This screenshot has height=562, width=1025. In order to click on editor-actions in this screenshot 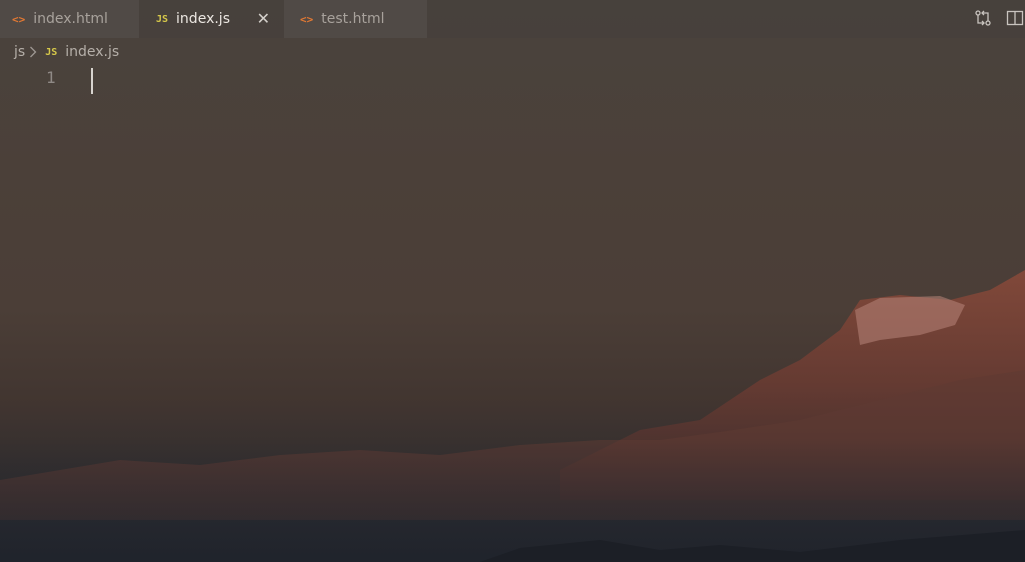, I will do `click(999, 18)`.